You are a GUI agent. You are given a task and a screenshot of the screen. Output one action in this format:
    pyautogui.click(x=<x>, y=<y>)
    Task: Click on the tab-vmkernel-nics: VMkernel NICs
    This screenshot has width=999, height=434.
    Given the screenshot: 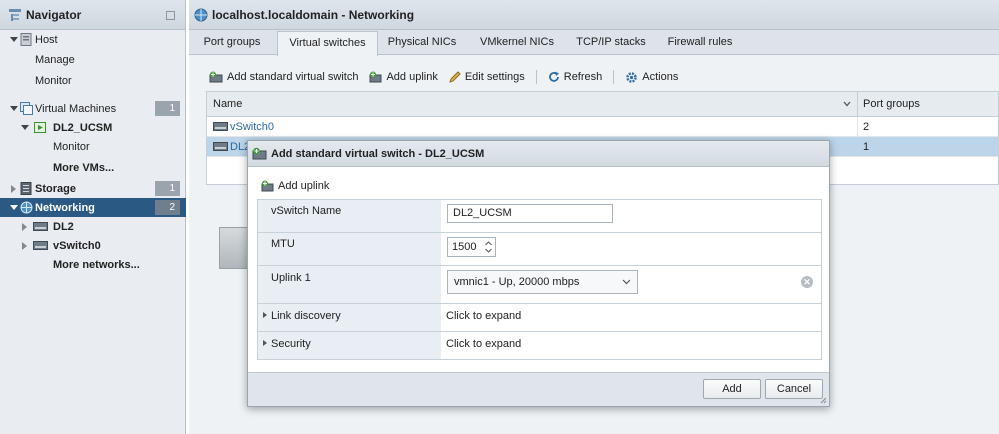 What is the action you would take?
    pyautogui.click(x=517, y=43)
    